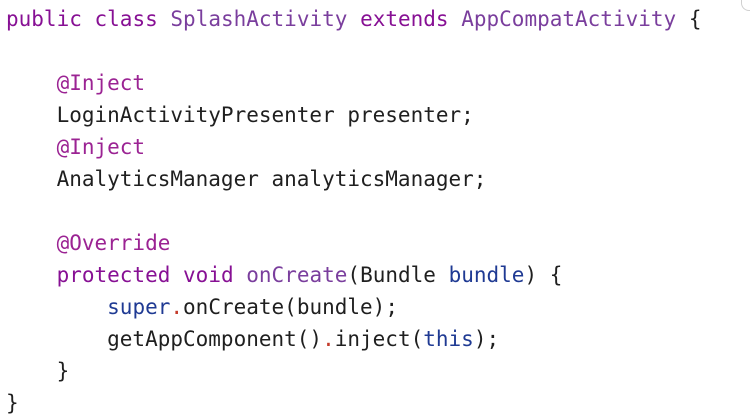  Describe the element at coordinates (164, 339) in the screenshot. I see `code-token-plain: getAppComponent()` at that location.